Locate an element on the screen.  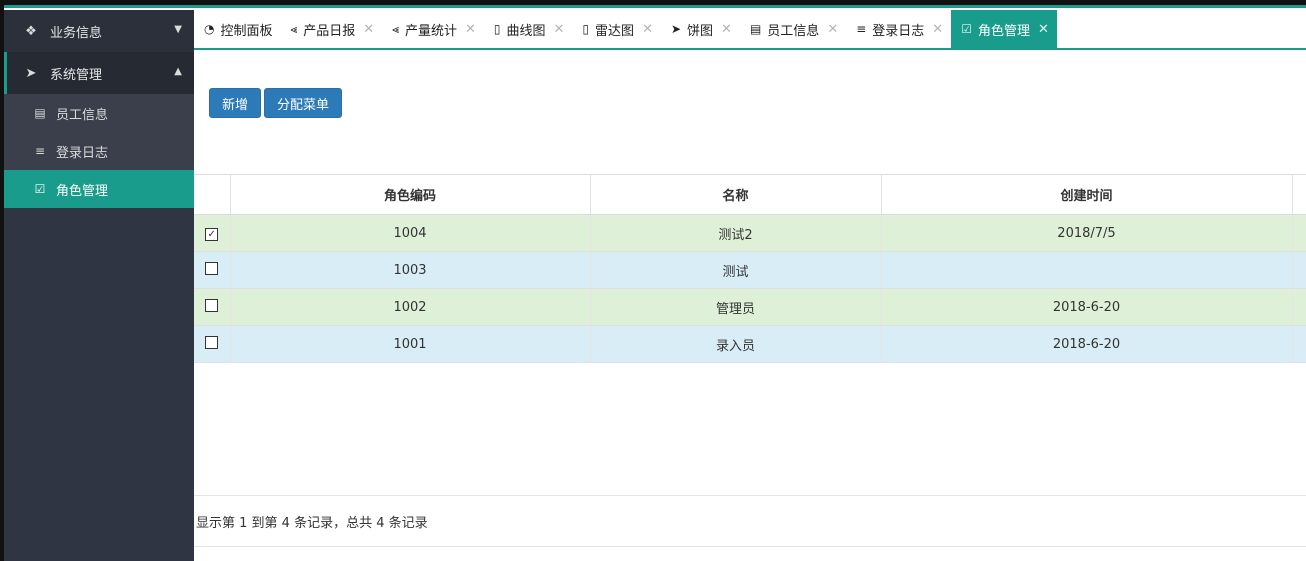
accent-line is located at coordinates (653, 6).